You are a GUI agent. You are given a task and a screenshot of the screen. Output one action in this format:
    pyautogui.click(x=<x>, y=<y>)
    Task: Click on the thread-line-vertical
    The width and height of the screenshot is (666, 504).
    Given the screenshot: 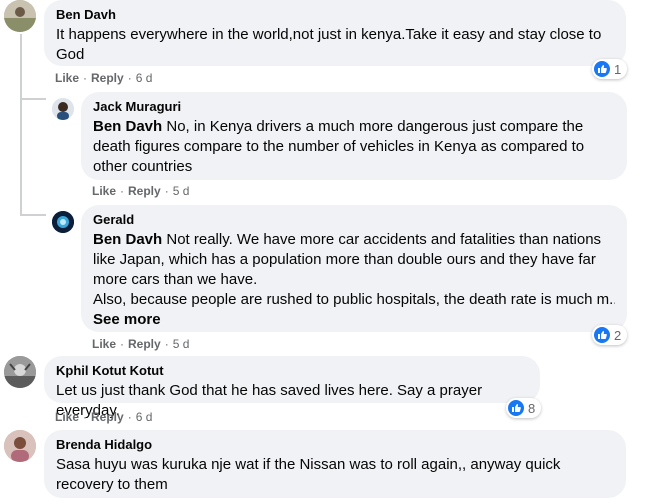 What is the action you would take?
    pyautogui.click(x=21, y=125)
    